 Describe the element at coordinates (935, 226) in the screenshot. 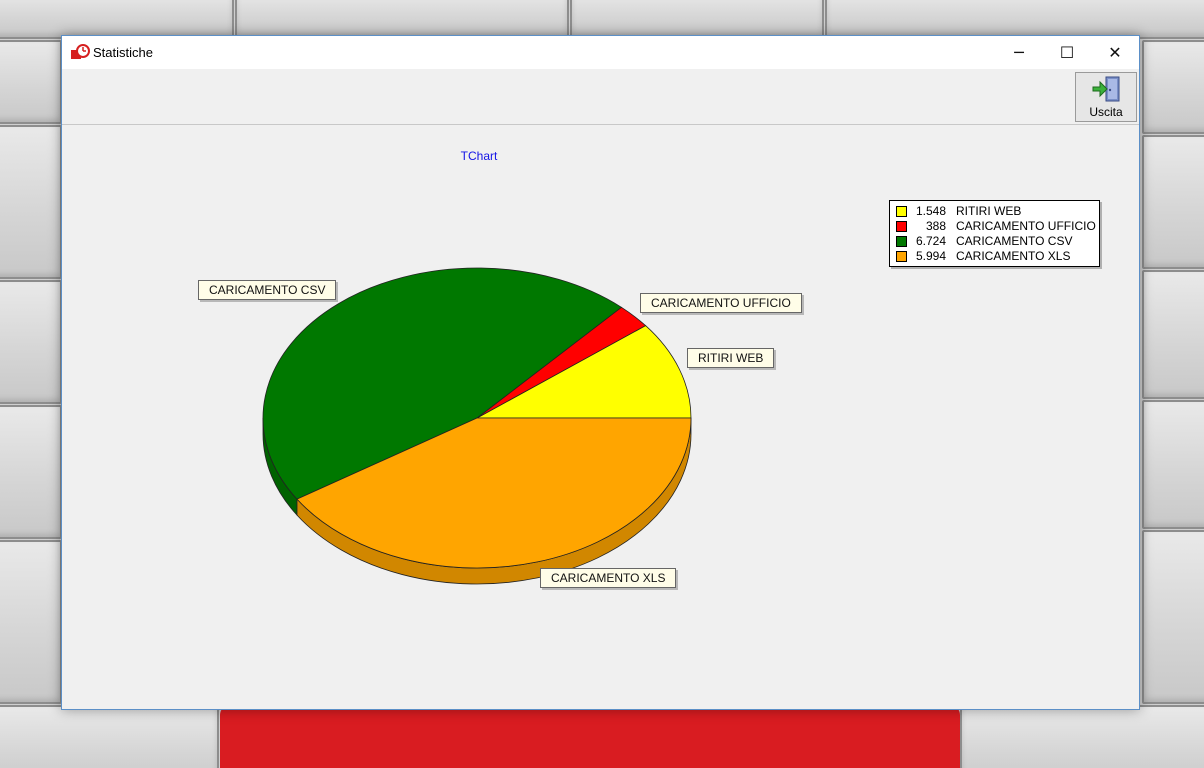

I see `legend-value: 388` at that location.